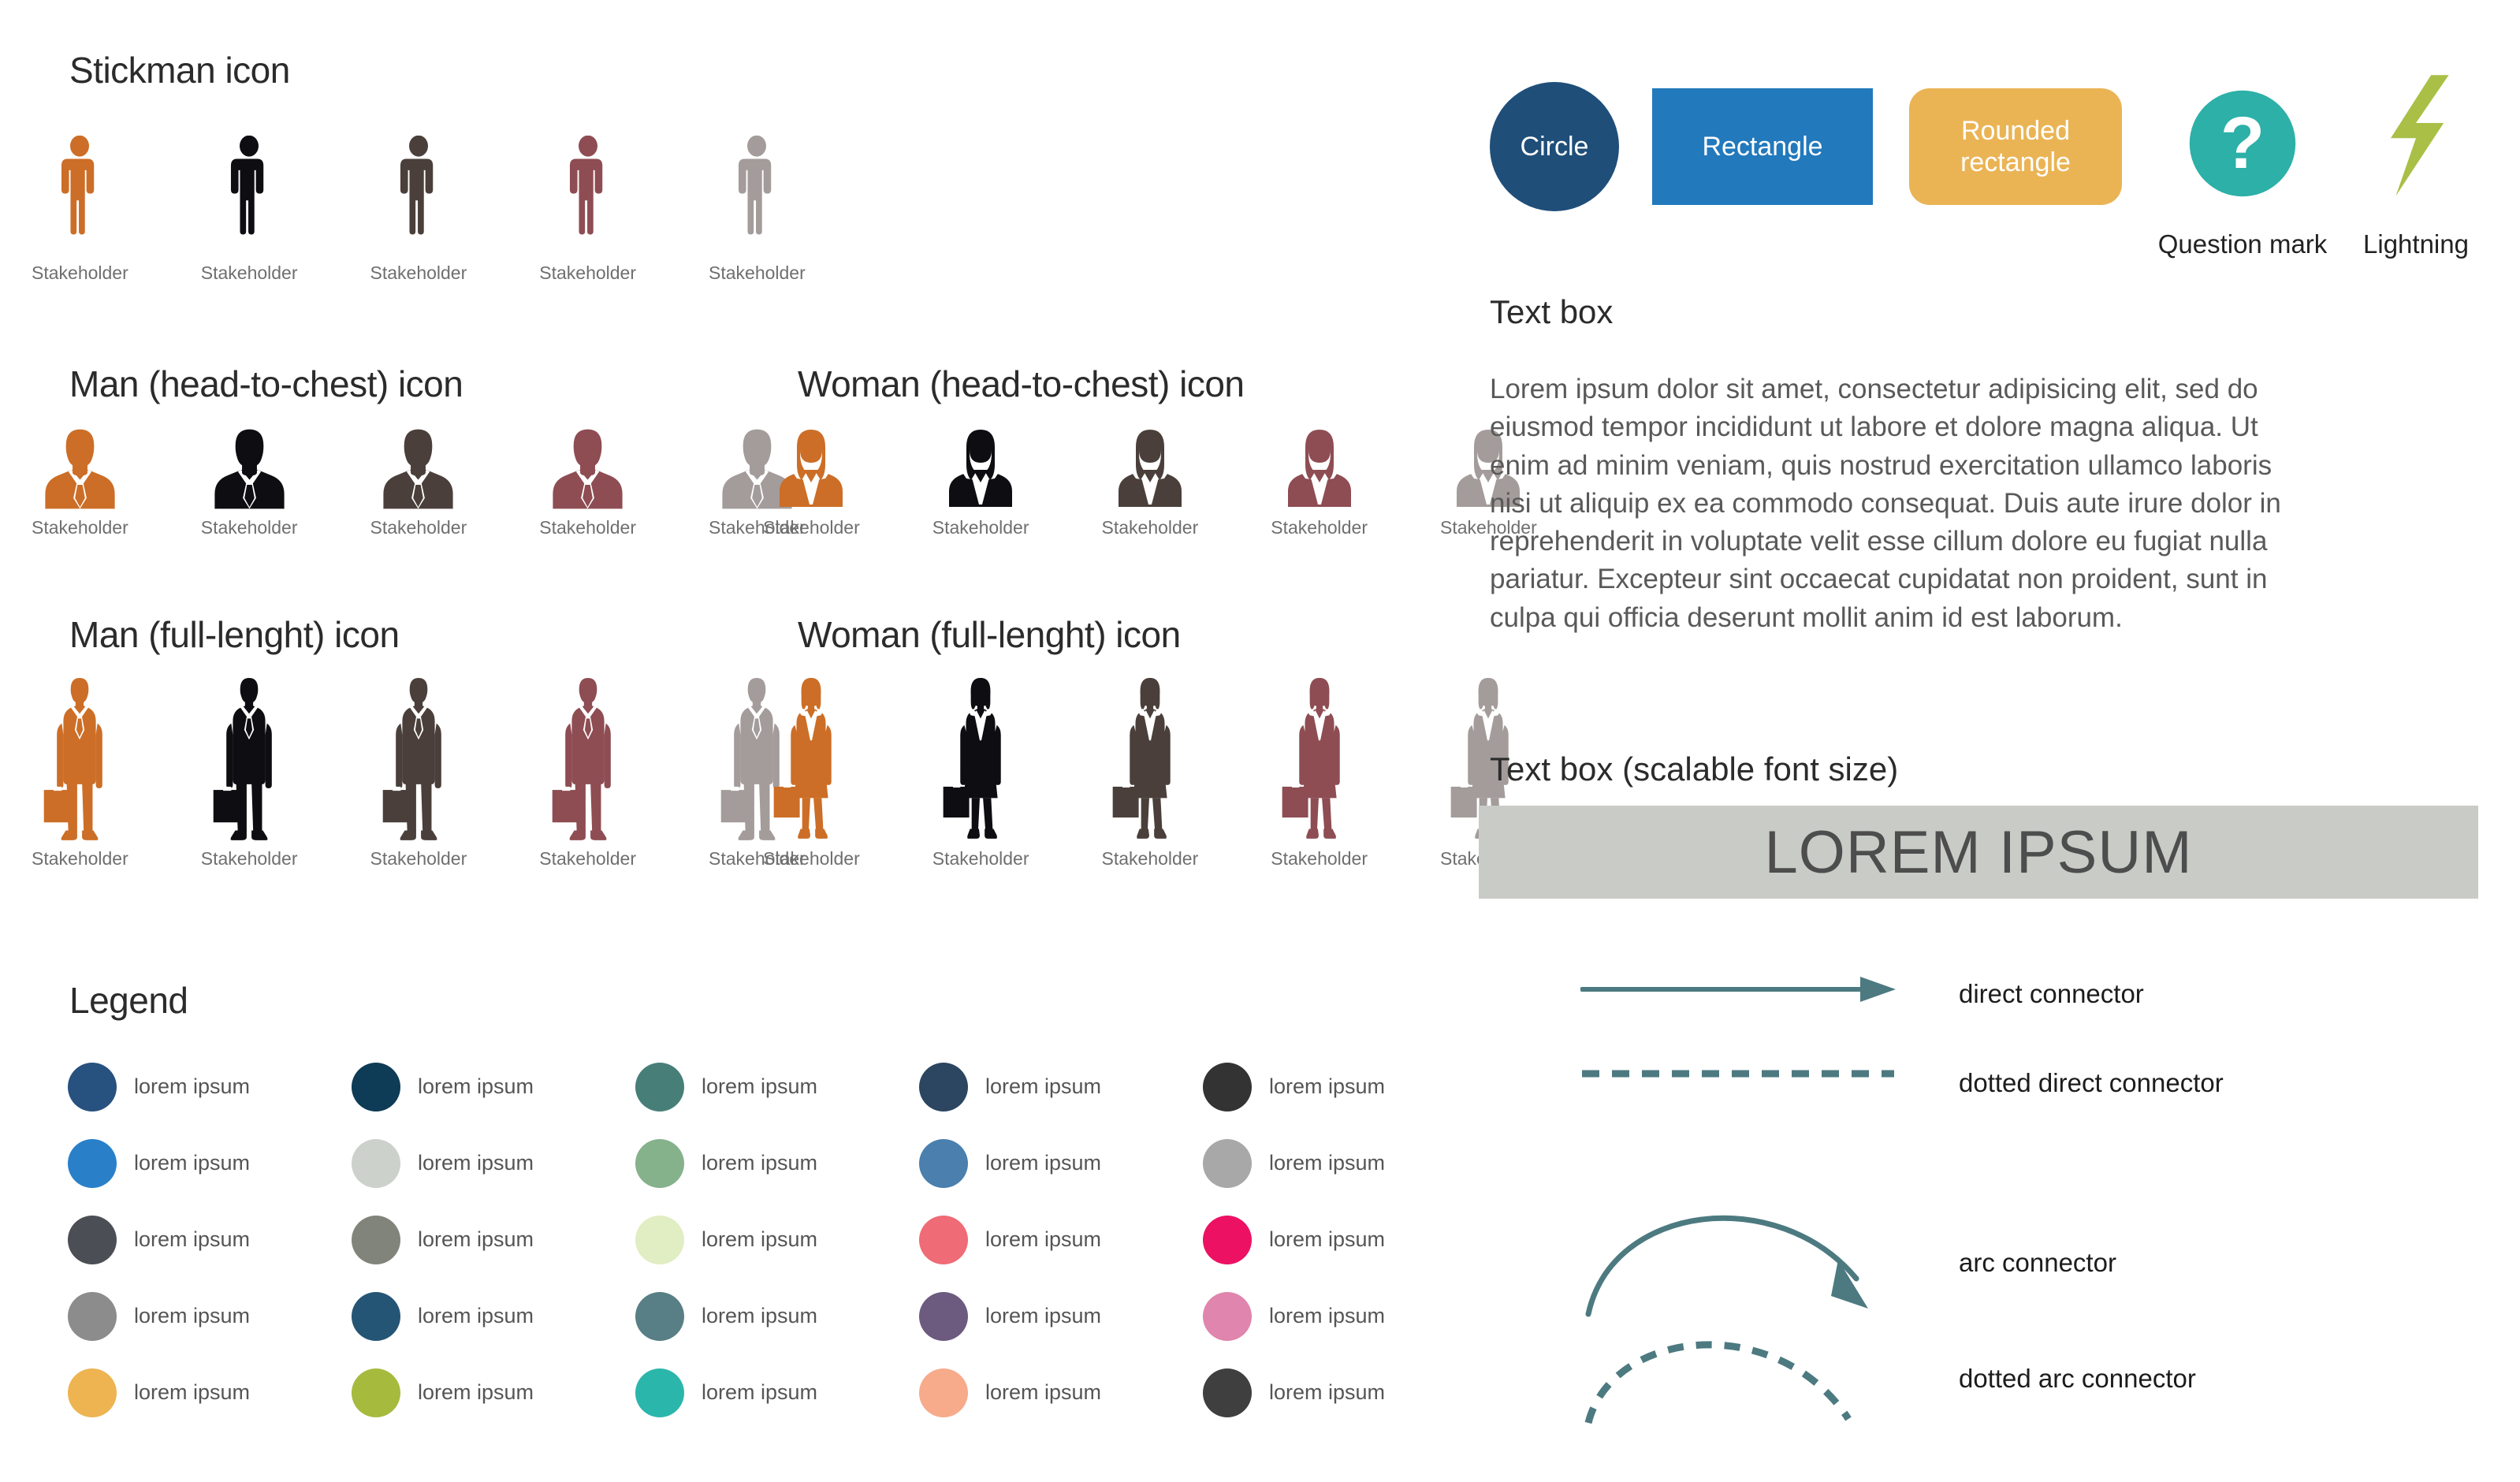  What do you see at coordinates (2015, 146) in the screenshot?
I see `shape-rounded-rectangle: Rounded rectangle` at bounding box center [2015, 146].